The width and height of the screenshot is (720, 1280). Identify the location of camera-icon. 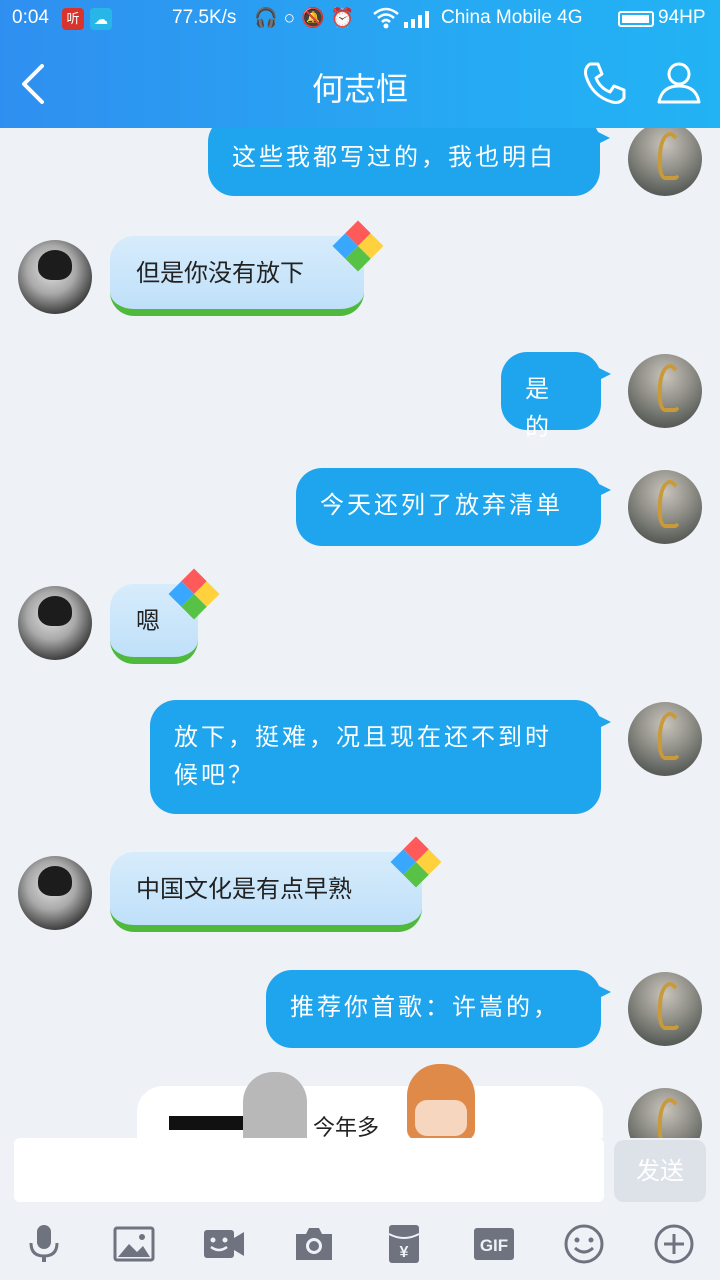
(314, 1244).